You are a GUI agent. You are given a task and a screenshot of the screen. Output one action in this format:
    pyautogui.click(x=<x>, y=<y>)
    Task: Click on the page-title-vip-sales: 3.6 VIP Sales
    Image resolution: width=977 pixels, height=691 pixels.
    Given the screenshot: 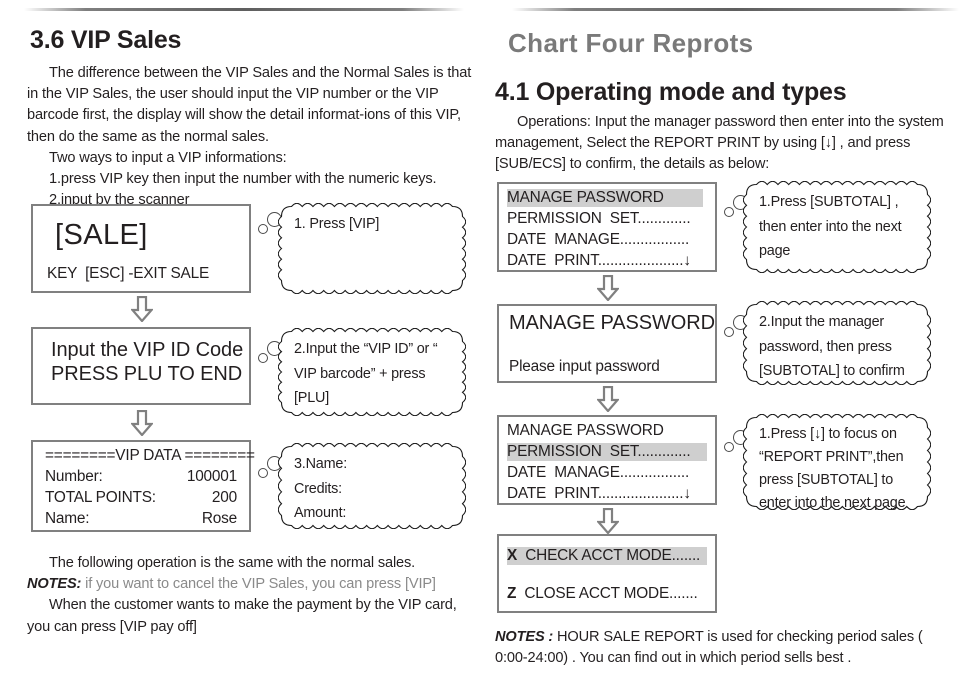 What is the action you would take?
    pyautogui.click(x=106, y=40)
    